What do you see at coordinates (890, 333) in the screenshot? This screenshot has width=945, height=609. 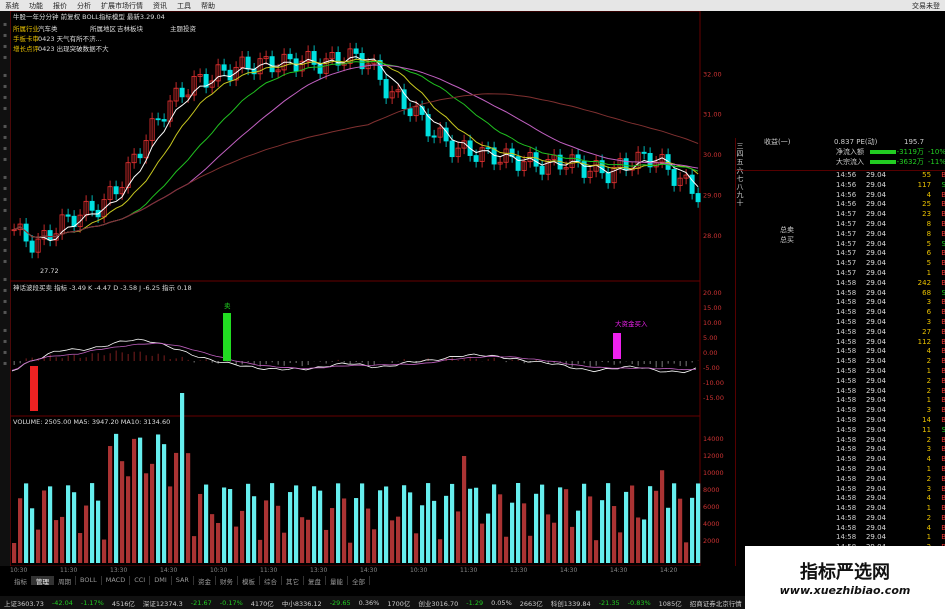 I see `tick-row: 14:58 29.04 27 B` at bounding box center [890, 333].